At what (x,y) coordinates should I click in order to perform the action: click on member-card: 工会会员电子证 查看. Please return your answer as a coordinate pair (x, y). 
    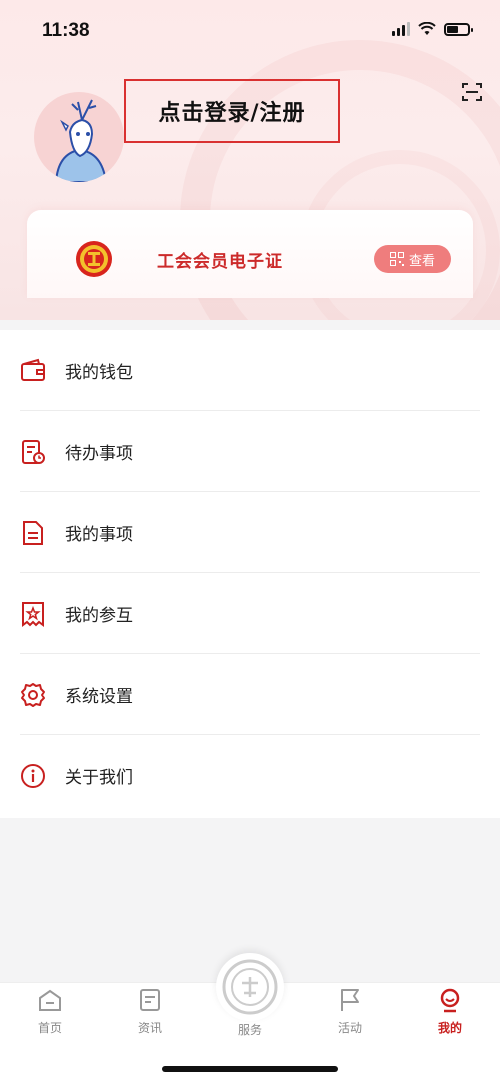
    Looking at the image, I should click on (250, 254).